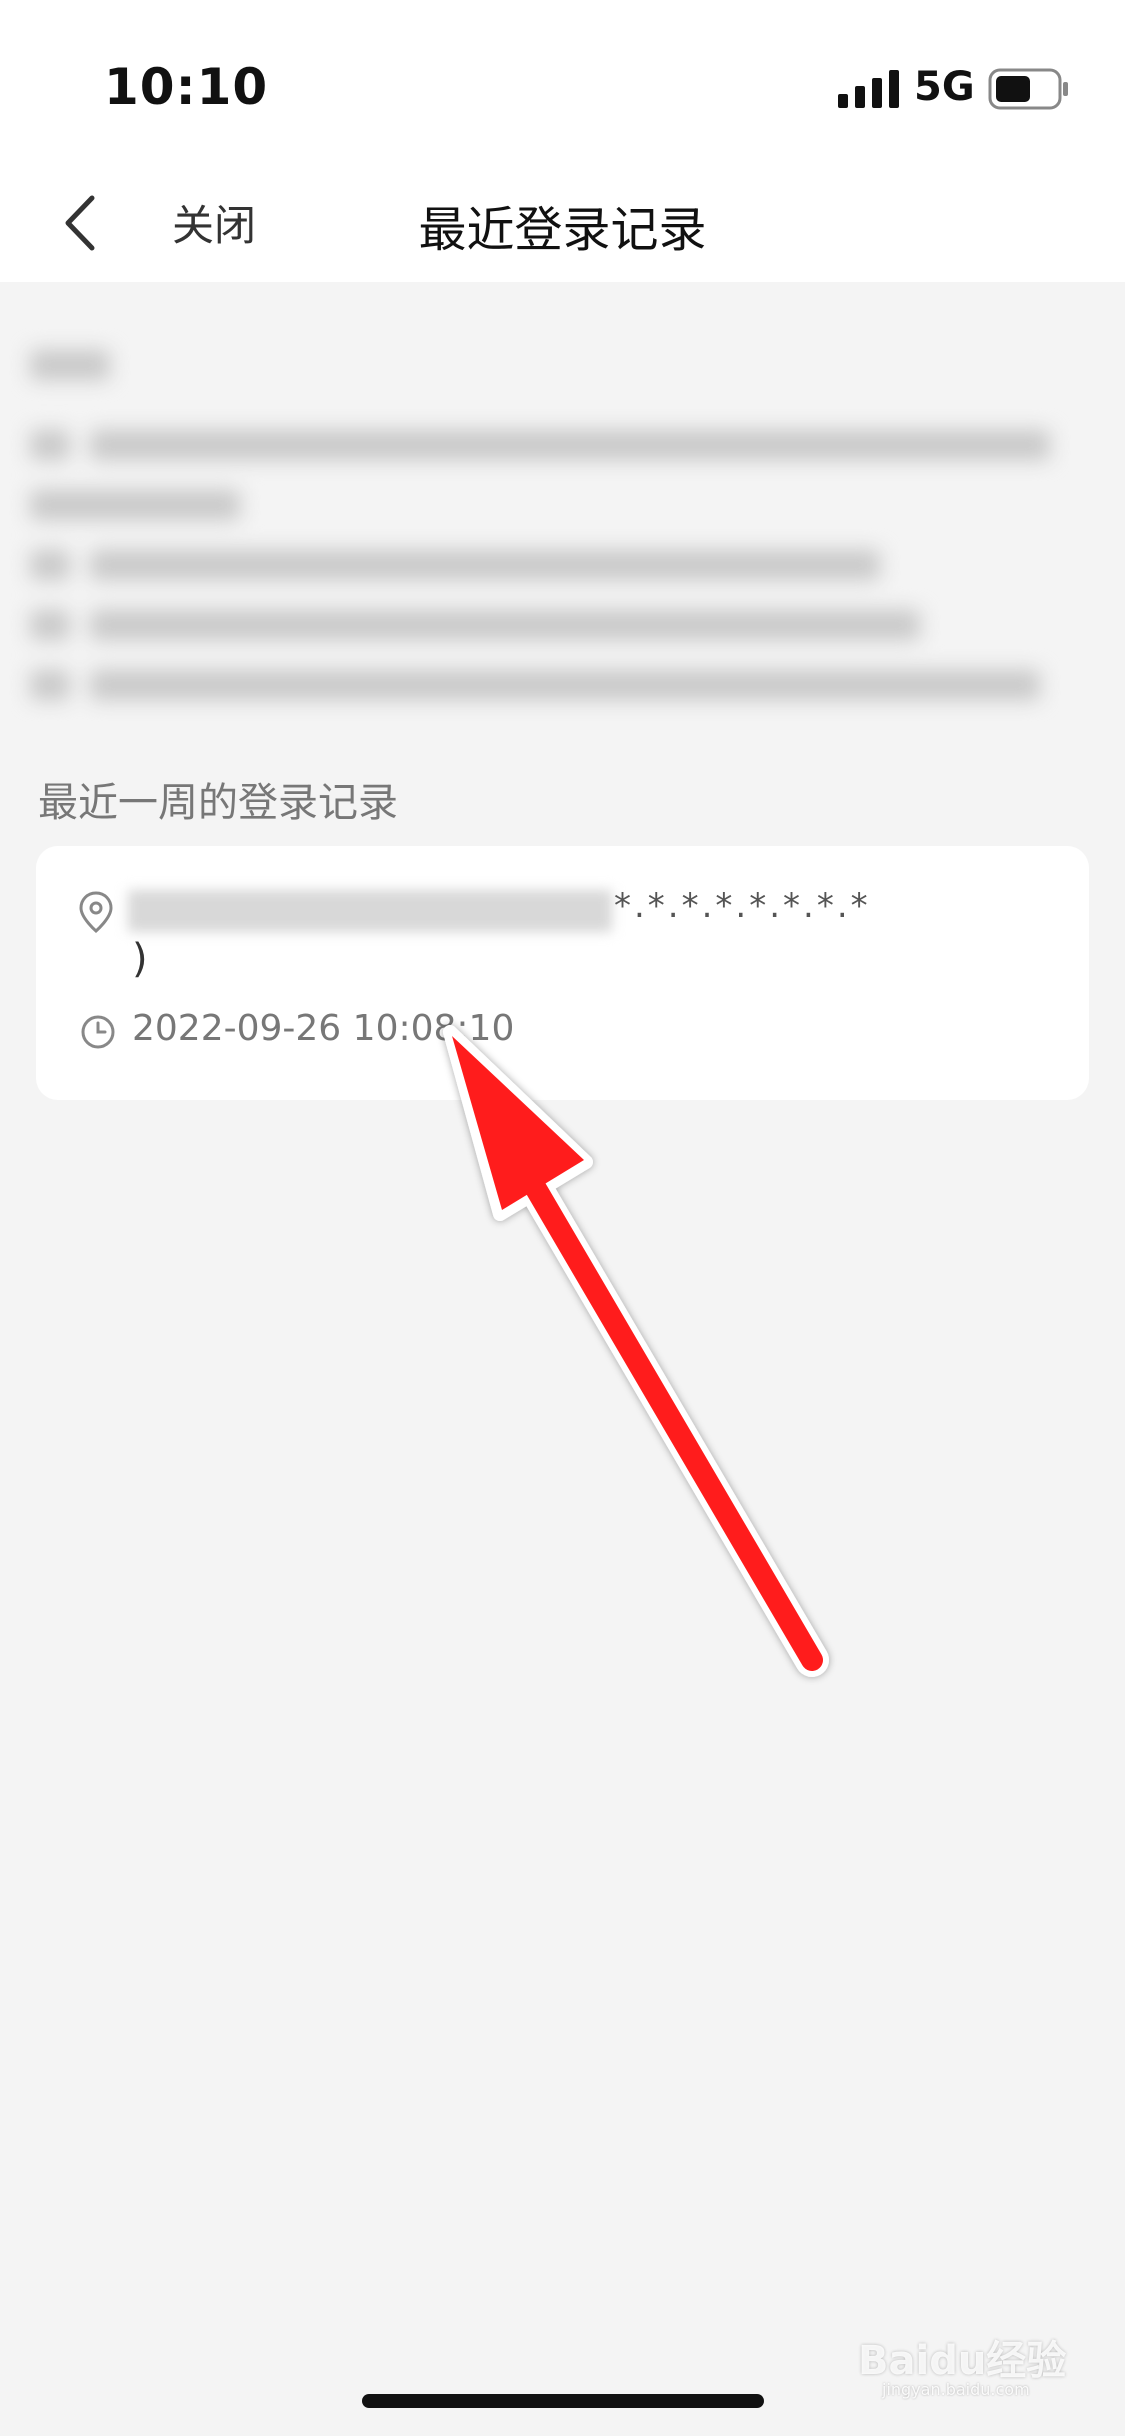  Describe the element at coordinates (370, 911) in the screenshot. I see `location-redacted` at that location.